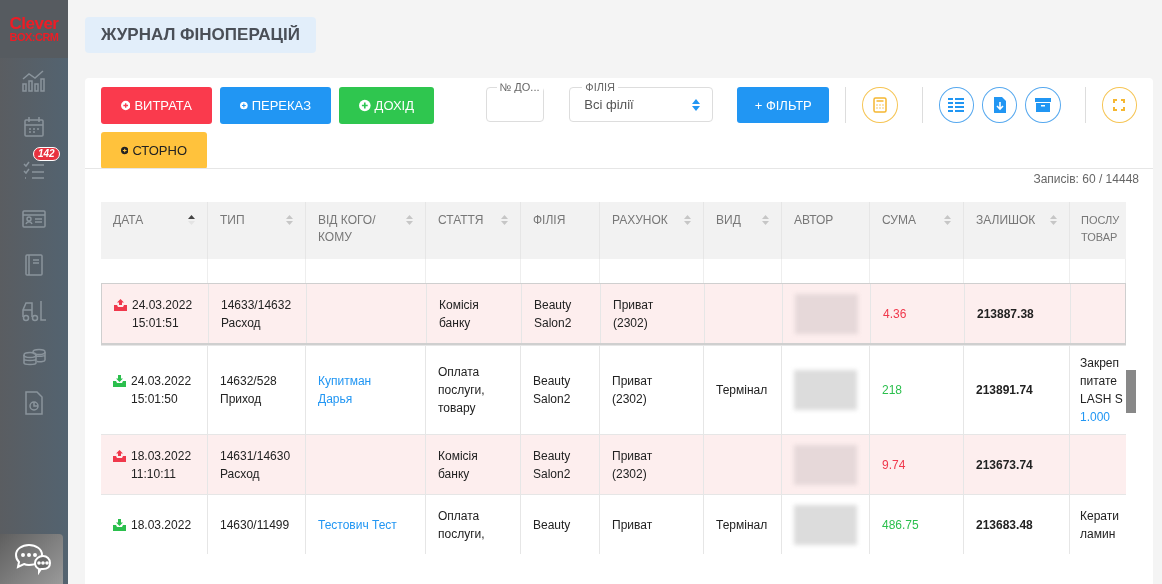  Describe the element at coordinates (153, 474) in the screenshot. I see `time-text: 11:10:11` at that location.